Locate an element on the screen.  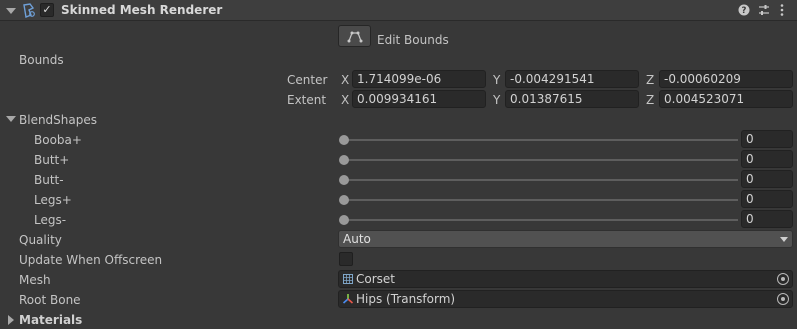
blendshape-name: Butt+ is located at coordinates (52, 160).